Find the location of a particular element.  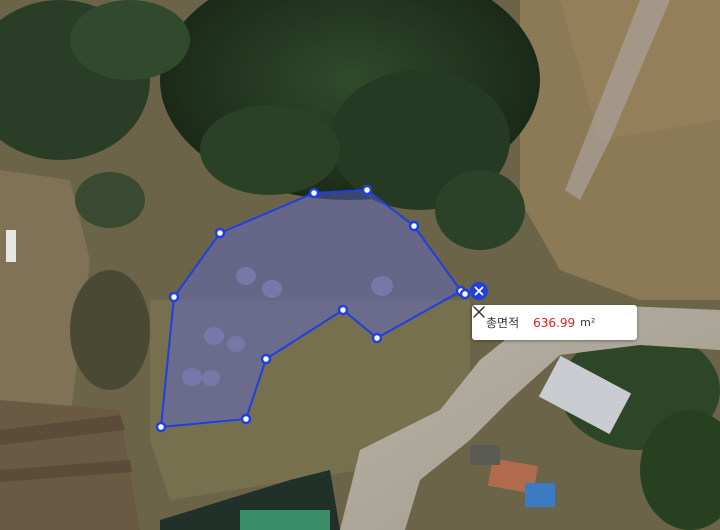

delete-shape-icon is located at coordinates (479, 291).